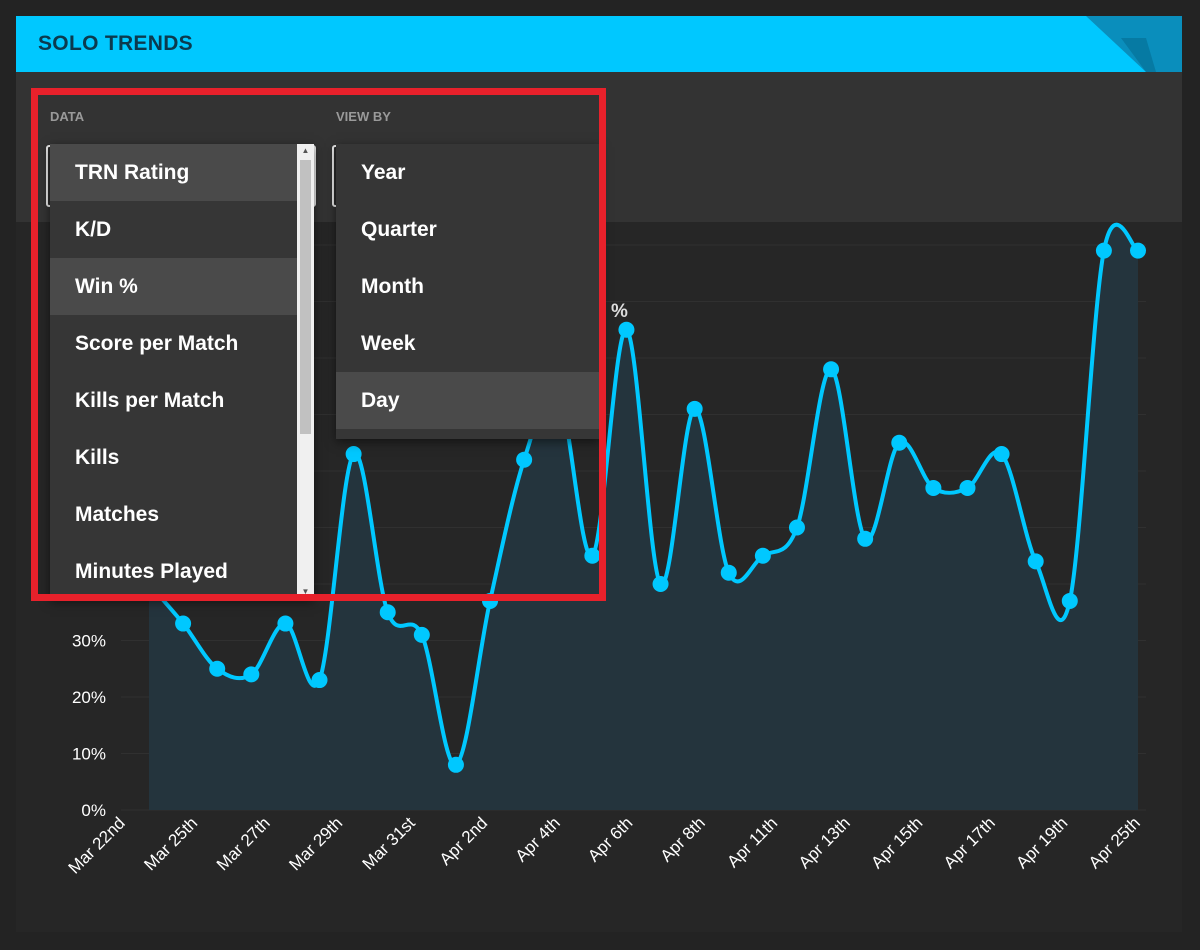  Describe the element at coordinates (896, 842) in the screenshot. I see `x-tick-label: Apr 15th` at that location.